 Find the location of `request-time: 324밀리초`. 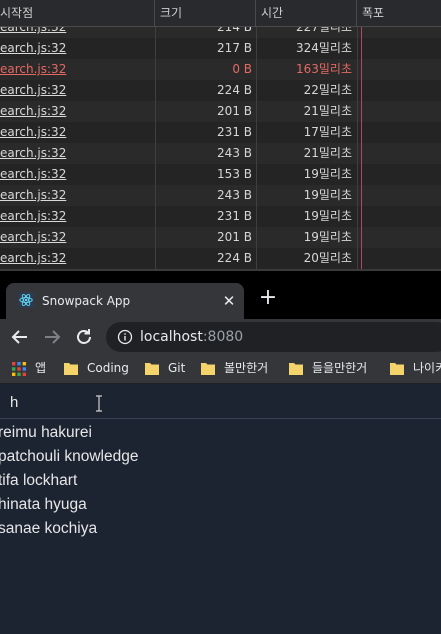

request-time: 324밀리초 is located at coordinates (323, 48).